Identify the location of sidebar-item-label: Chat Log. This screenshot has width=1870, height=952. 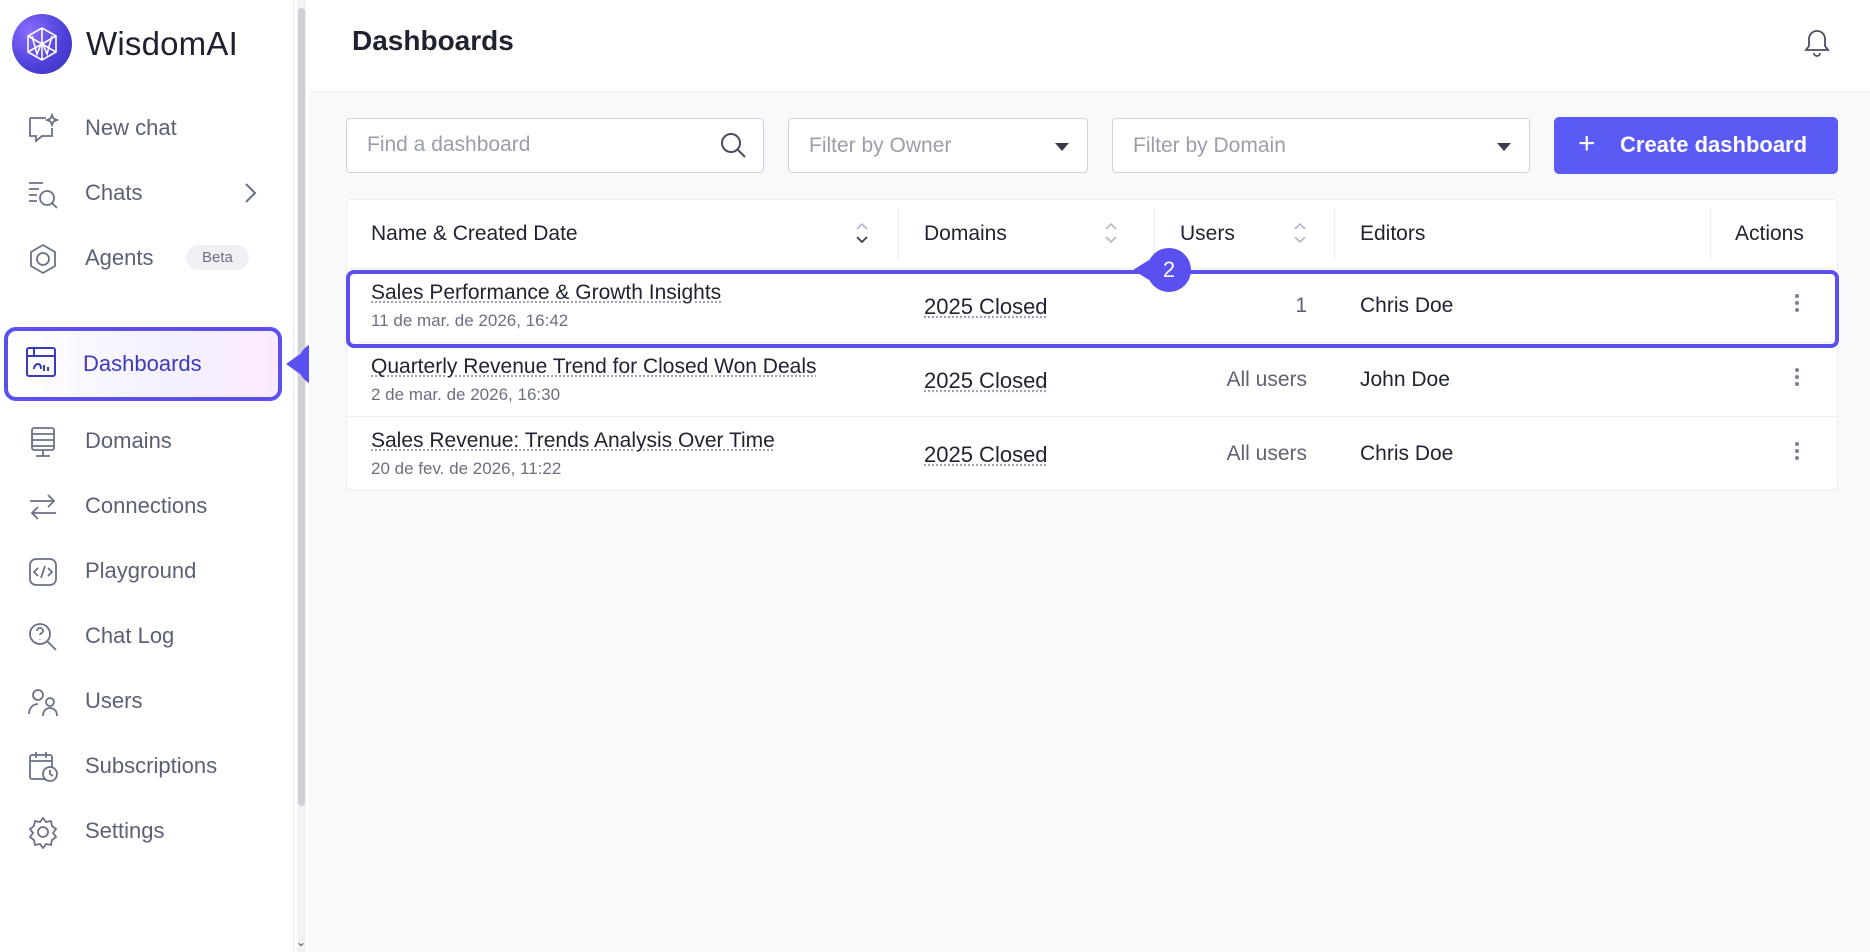
(130, 635).